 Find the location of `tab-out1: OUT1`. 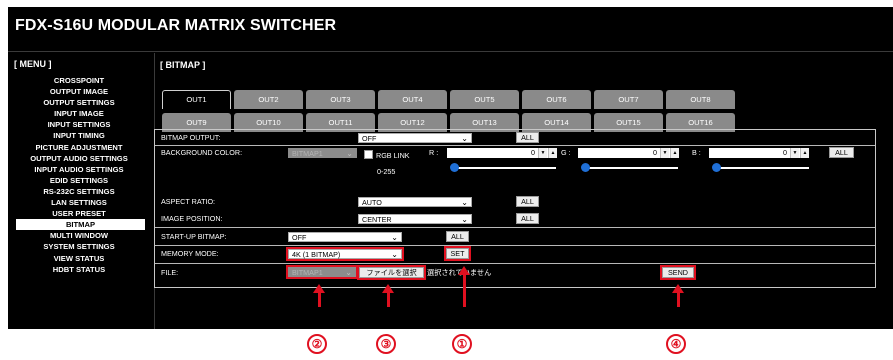

tab-out1: OUT1 is located at coordinates (196, 99).